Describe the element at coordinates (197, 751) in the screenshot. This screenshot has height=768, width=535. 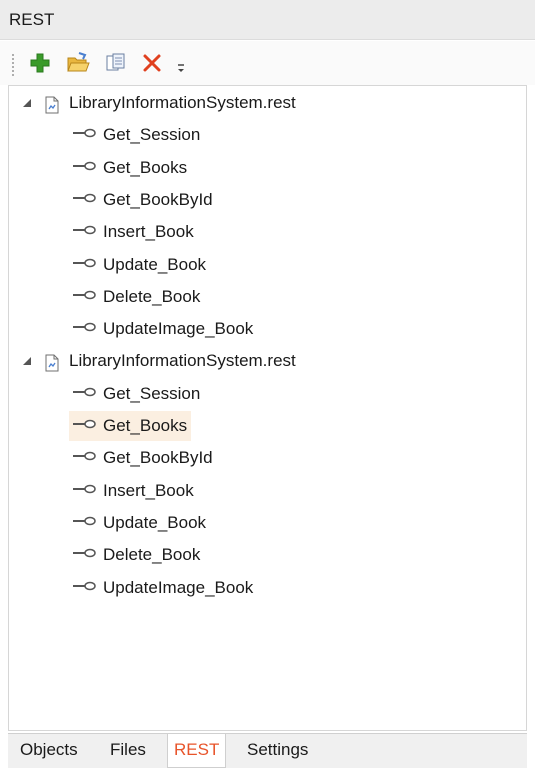
I see `tab-rest: REST` at that location.